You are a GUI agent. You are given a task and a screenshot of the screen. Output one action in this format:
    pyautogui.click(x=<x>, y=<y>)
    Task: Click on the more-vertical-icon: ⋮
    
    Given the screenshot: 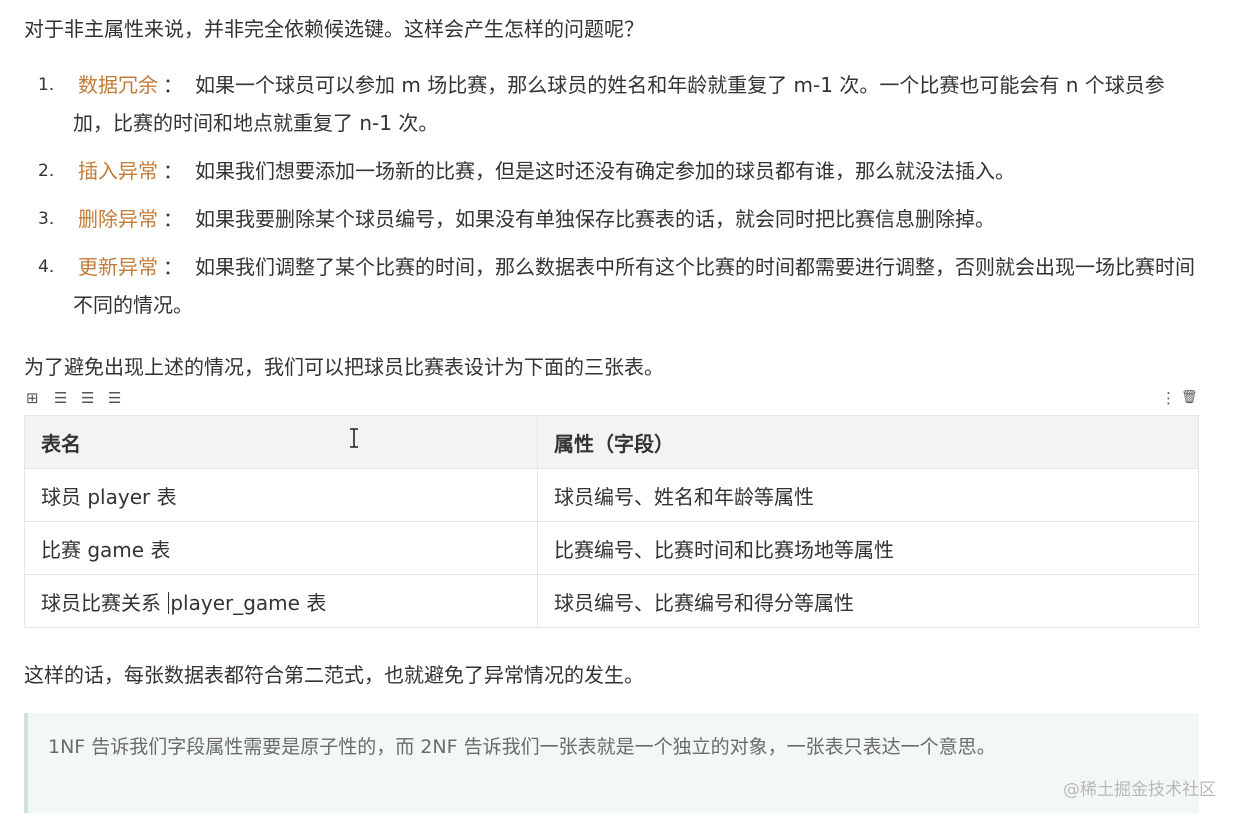 What is the action you would take?
    pyautogui.click(x=1168, y=398)
    